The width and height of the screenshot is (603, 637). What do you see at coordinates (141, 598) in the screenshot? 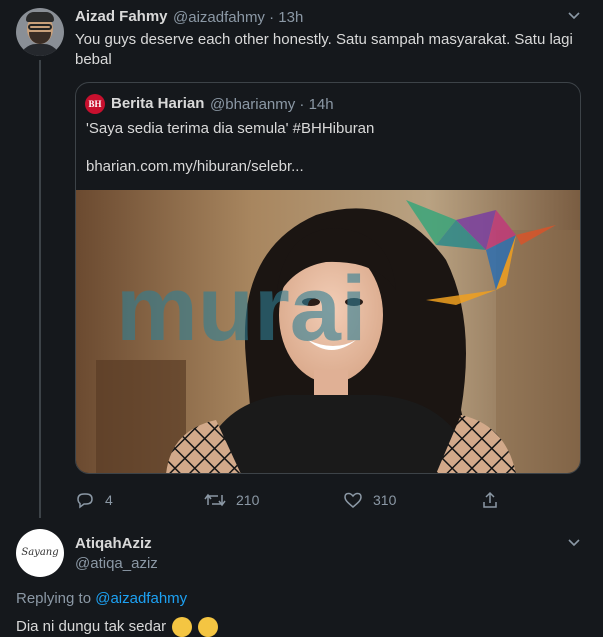
I see `replying-mention: @aizadfahmy` at bounding box center [141, 598].